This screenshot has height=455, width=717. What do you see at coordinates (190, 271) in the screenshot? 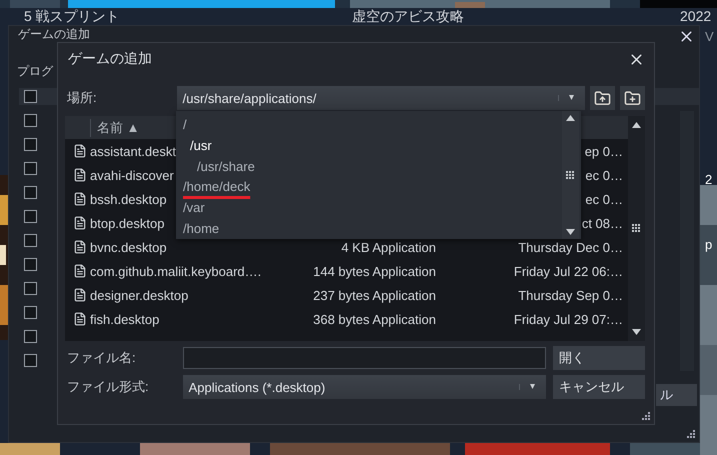
I see `file-name: com.github.maliit.keyboard….` at bounding box center [190, 271].